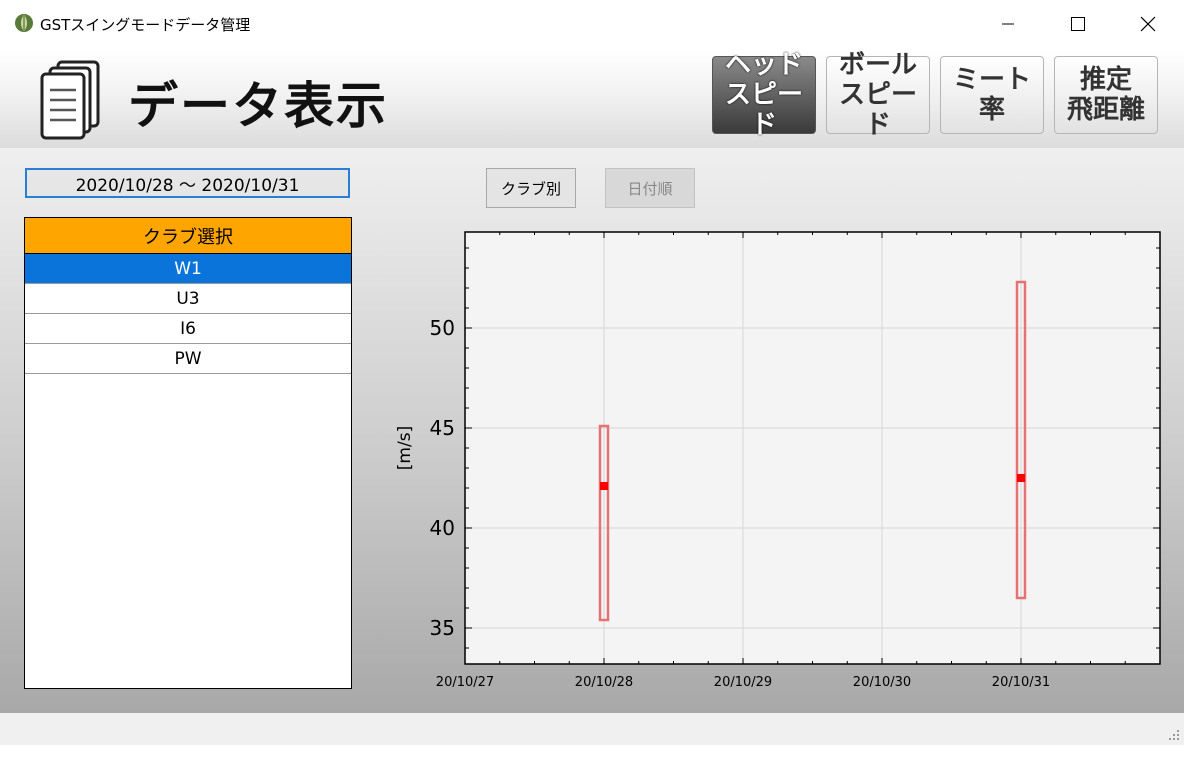 This screenshot has width=1184, height=764. What do you see at coordinates (442, 628) in the screenshot?
I see `y-tick-label: 35` at bounding box center [442, 628].